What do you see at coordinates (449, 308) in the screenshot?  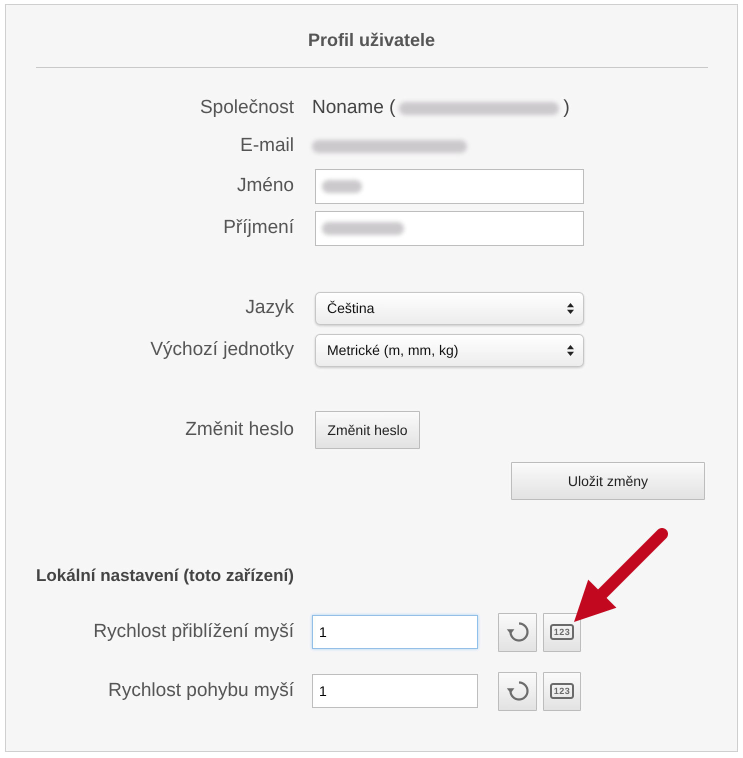 I see `dropdown-select: Čeština` at bounding box center [449, 308].